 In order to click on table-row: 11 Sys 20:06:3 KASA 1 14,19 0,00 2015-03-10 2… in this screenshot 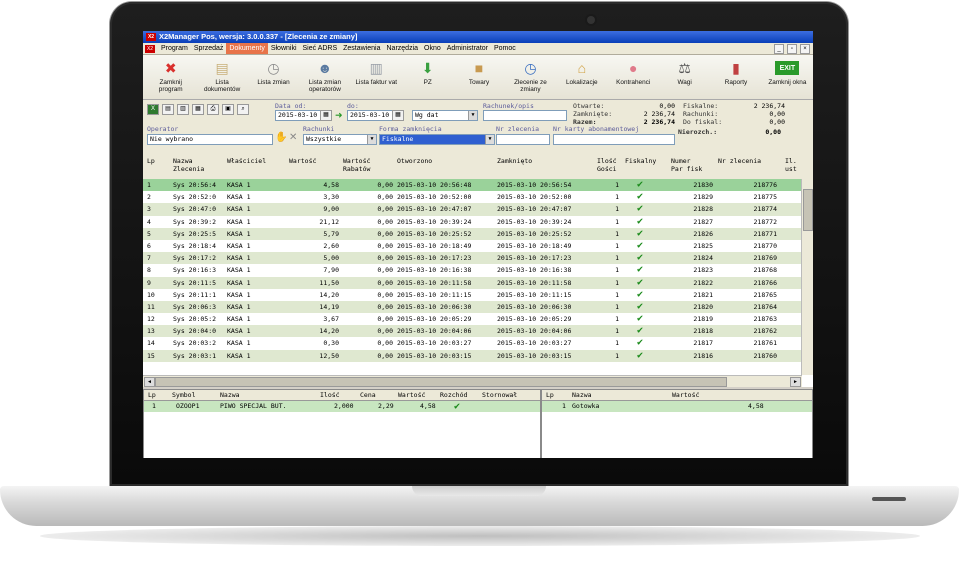, I will do `click(472, 307)`.